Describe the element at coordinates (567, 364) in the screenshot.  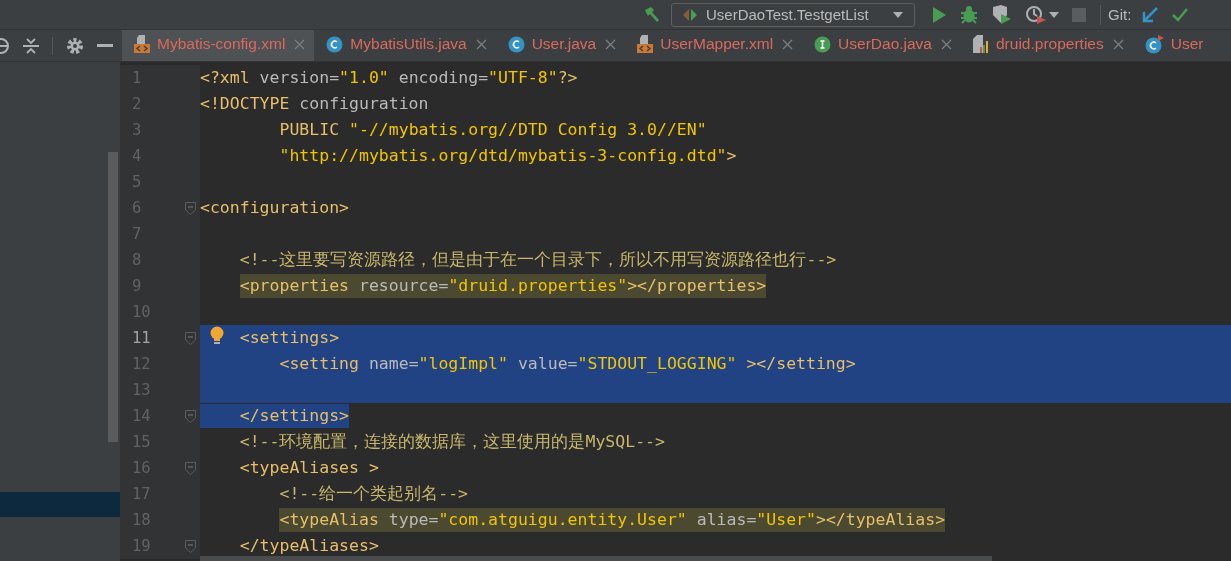
I see `code-text: <setting name="logImpl" value="STDOUT_LOGGING" ></setting>` at that location.